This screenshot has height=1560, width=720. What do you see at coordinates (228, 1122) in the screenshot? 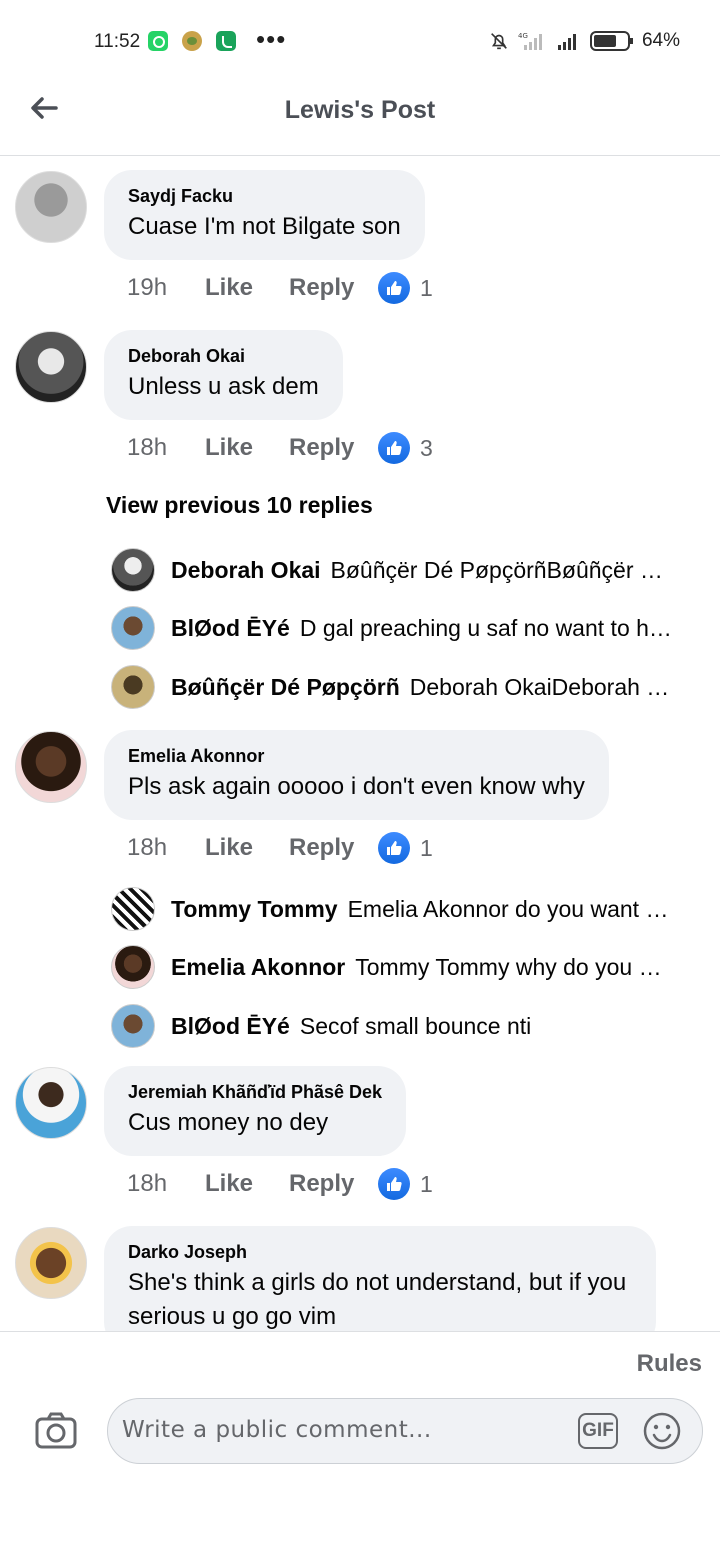
I see `comment-text: Cus money no dey` at bounding box center [228, 1122].